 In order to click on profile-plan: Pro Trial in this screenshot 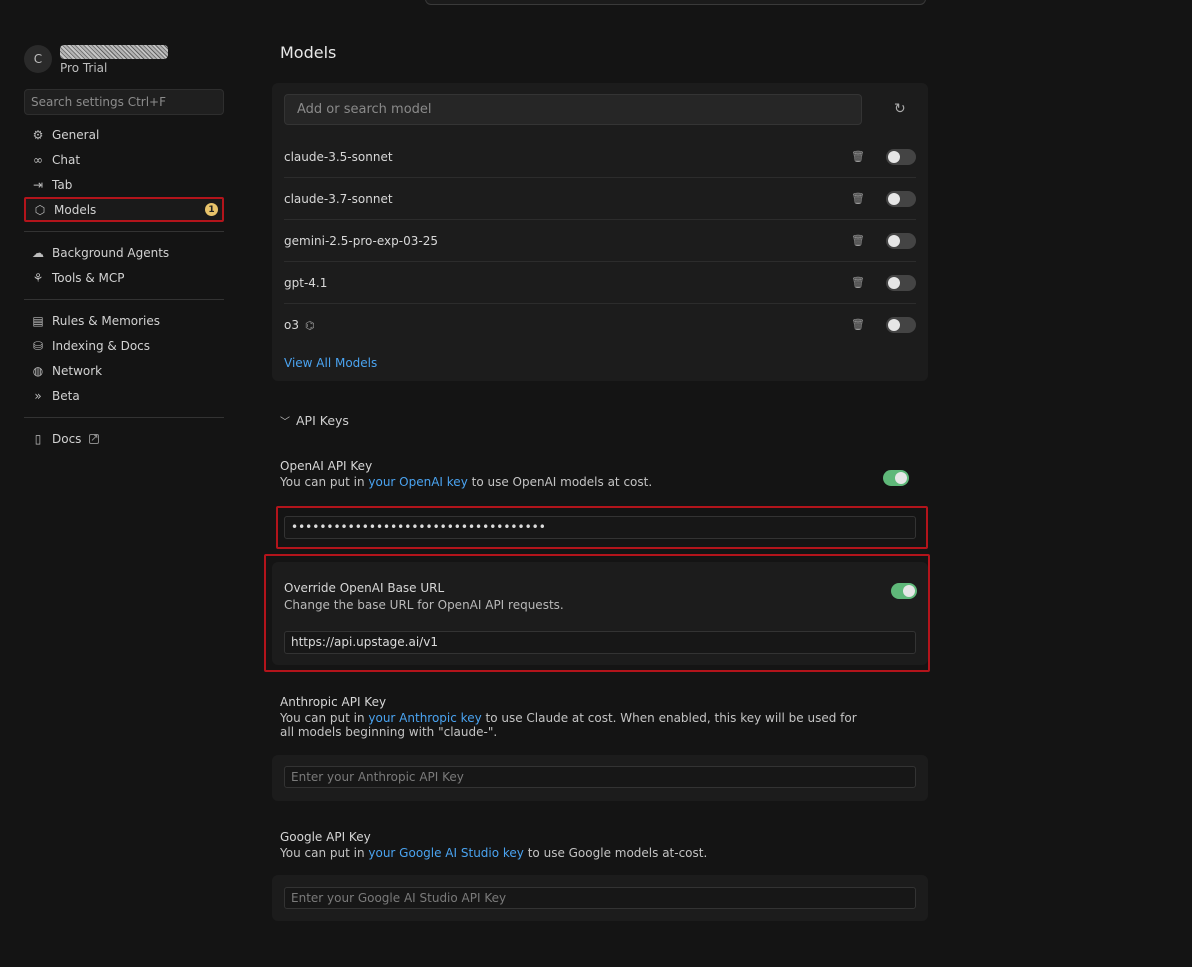, I will do `click(84, 68)`.